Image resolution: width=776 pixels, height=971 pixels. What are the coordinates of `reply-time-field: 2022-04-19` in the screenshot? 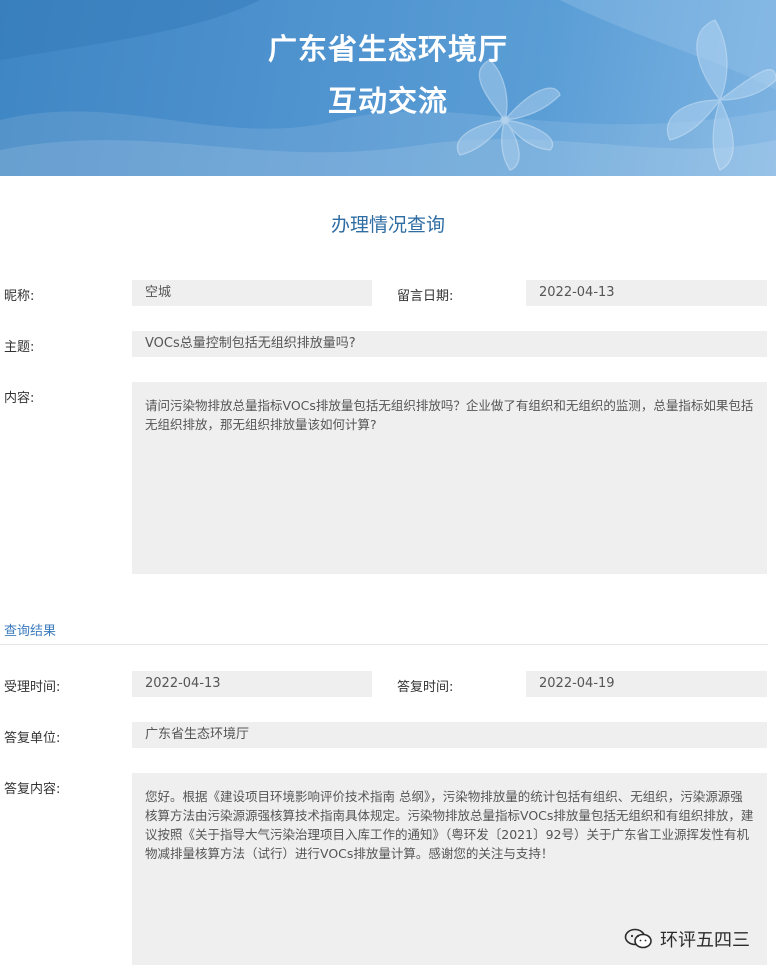 It's located at (646, 684).